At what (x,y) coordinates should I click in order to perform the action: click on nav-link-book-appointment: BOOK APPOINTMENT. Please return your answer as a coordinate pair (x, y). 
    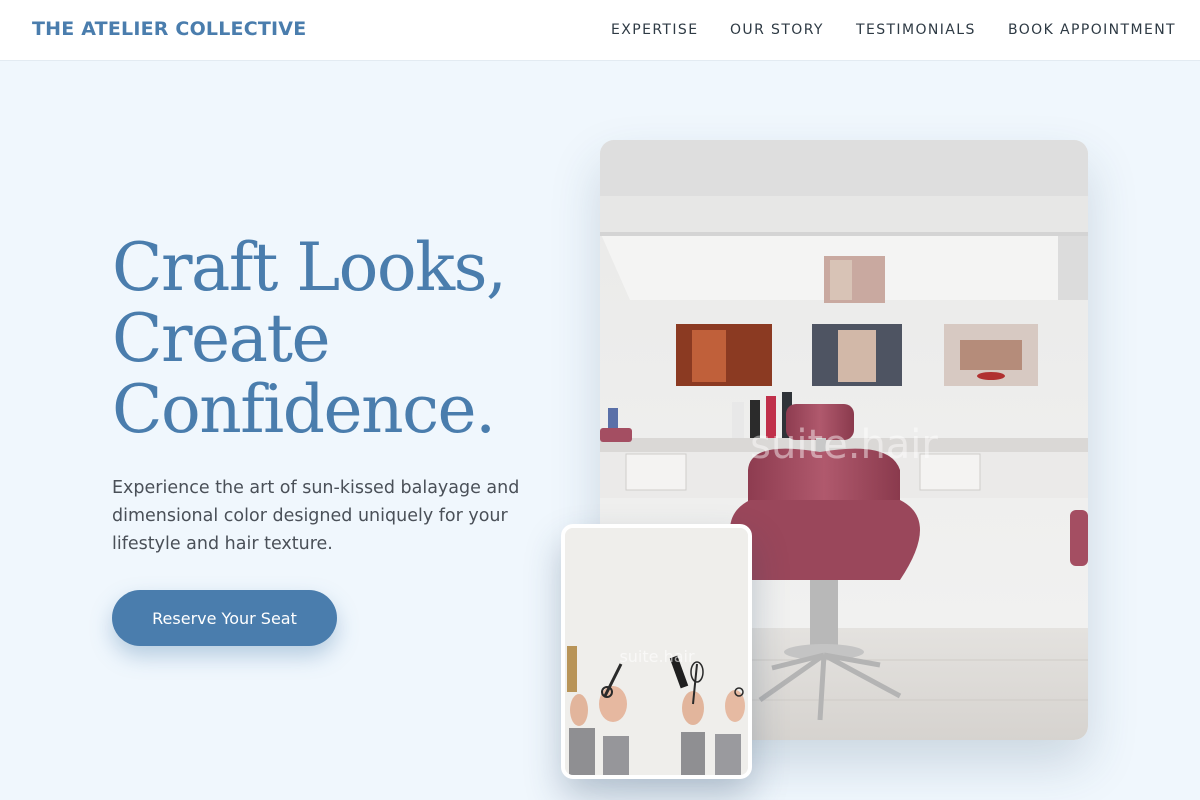
    Looking at the image, I should click on (1092, 30).